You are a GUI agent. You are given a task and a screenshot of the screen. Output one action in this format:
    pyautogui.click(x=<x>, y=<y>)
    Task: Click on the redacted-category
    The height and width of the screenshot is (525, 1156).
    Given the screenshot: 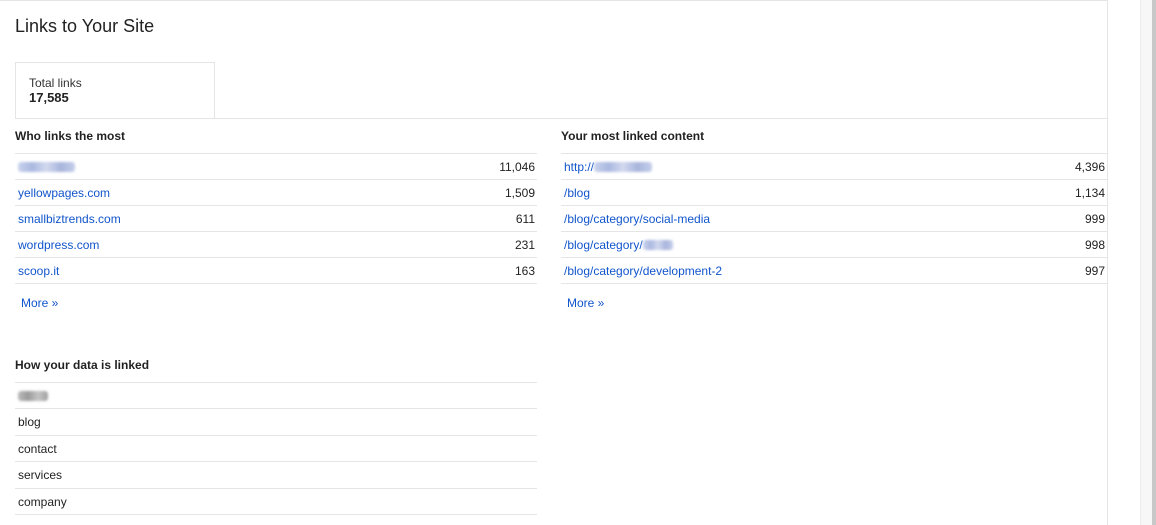 What is the action you would take?
    pyautogui.click(x=657, y=245)
    